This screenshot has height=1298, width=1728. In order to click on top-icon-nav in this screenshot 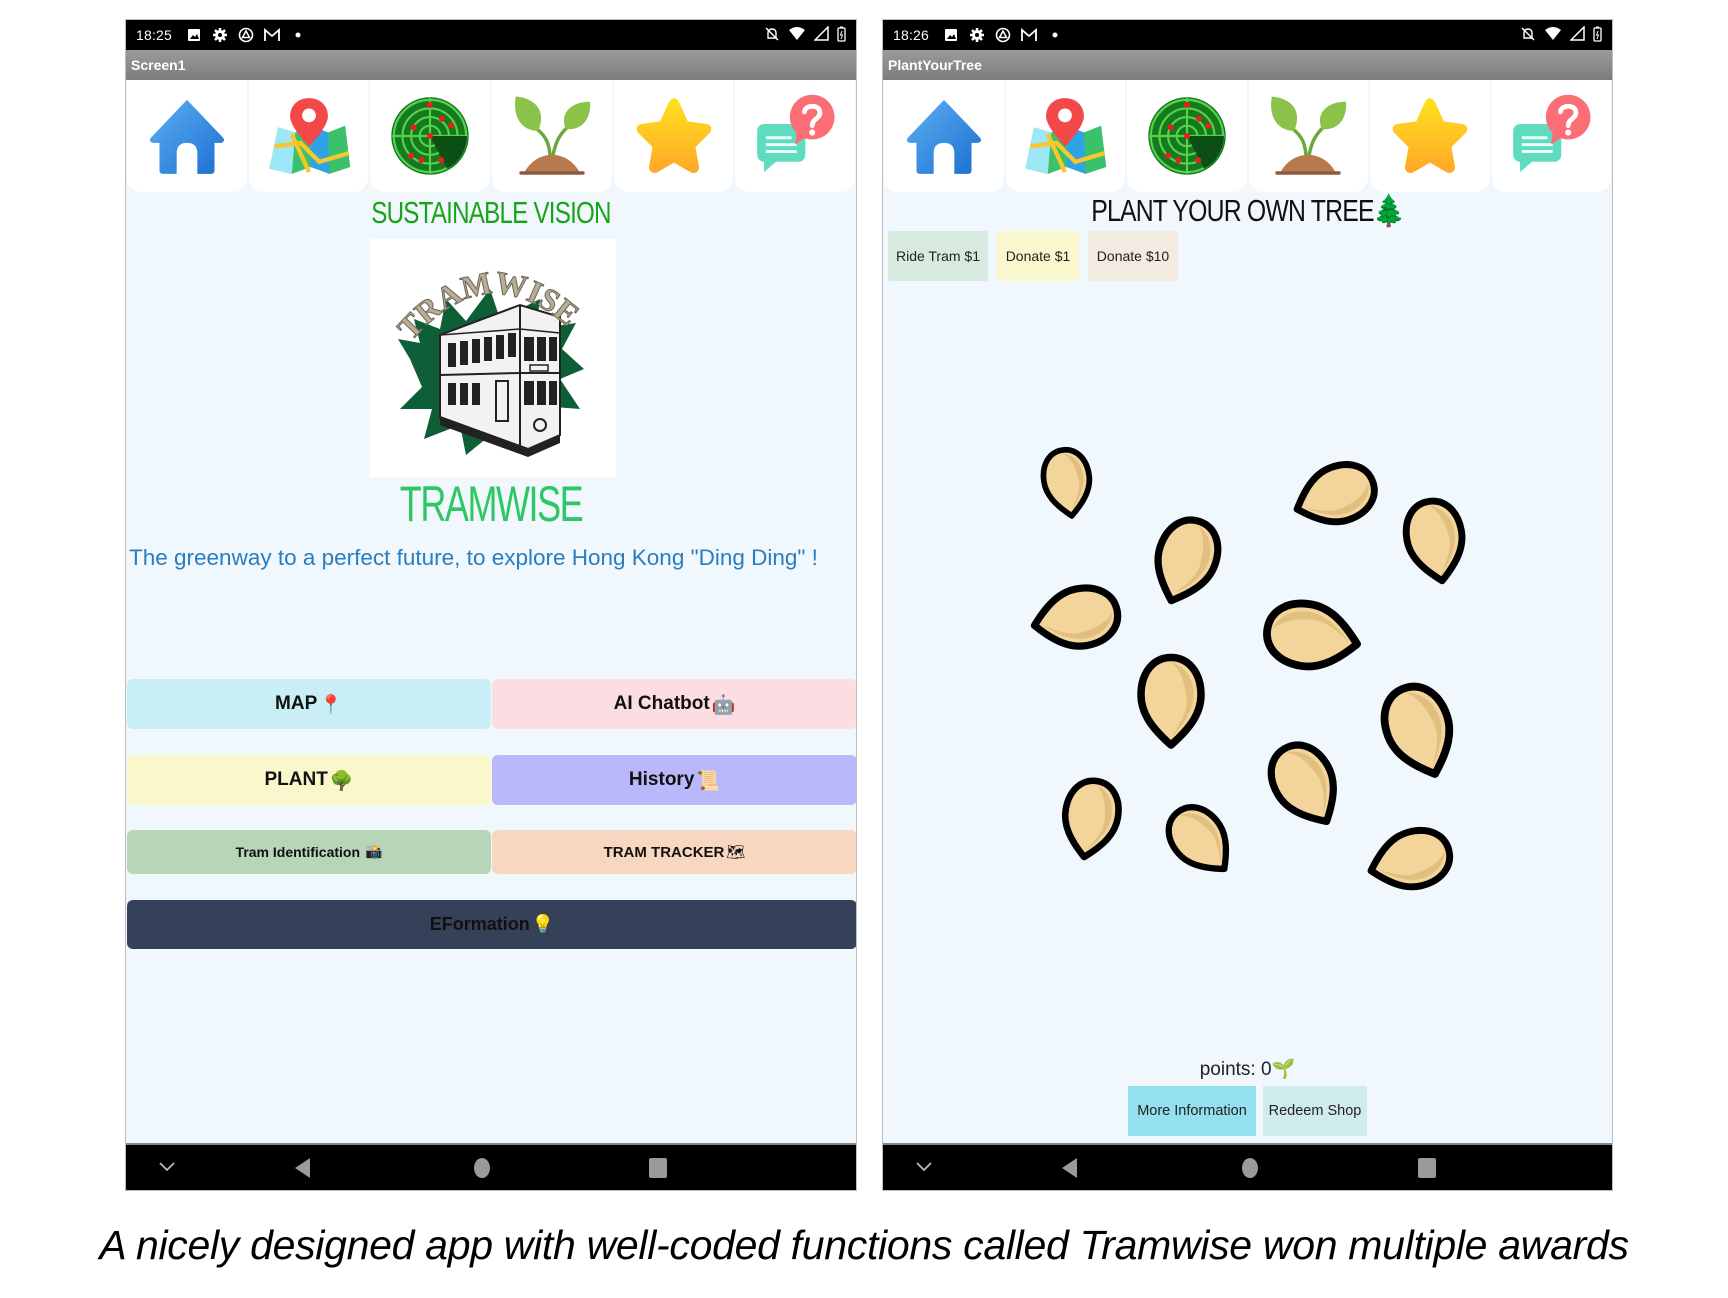, I will do `click(1247, 136)`.